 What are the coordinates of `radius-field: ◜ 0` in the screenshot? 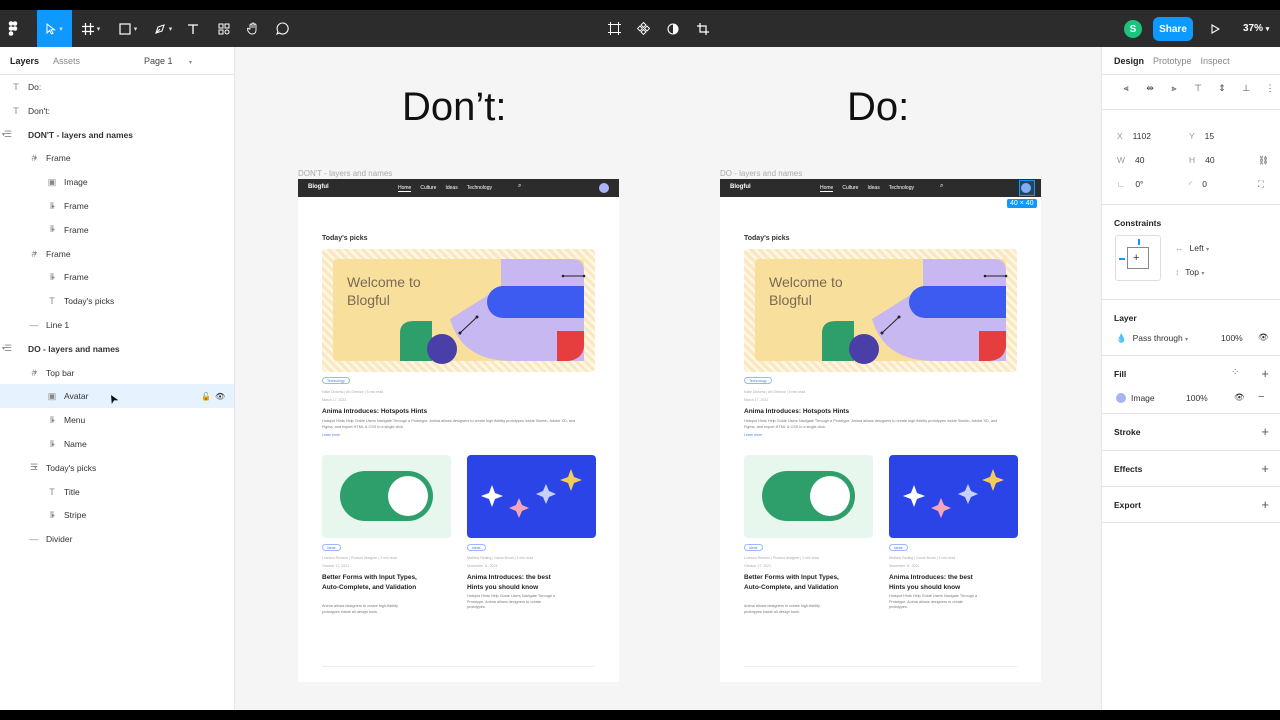 It's located at (1198, 184).